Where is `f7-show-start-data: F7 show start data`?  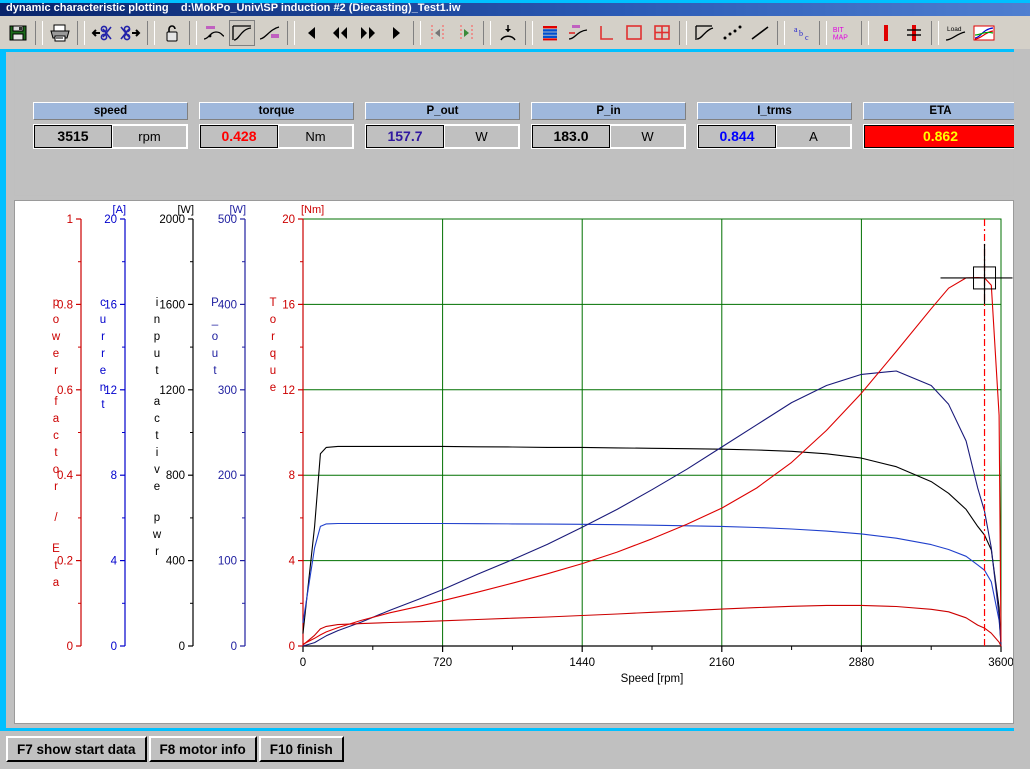
f7-show-start-data: F7 show start data is located at coordinates (76, 749).